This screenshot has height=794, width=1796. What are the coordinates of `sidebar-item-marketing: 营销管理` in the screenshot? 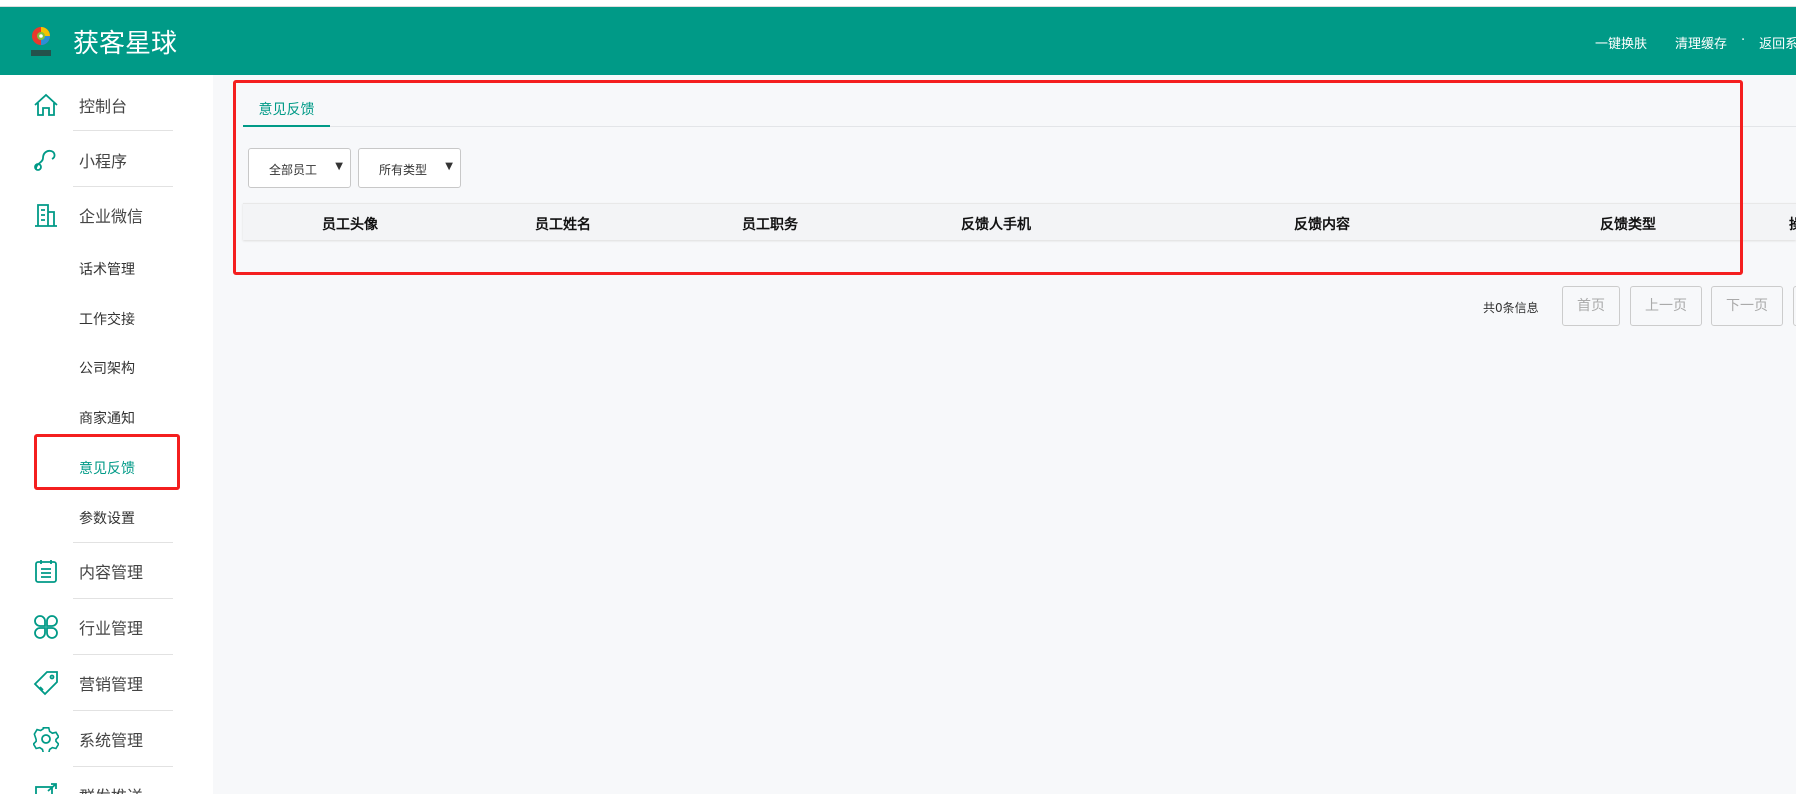 It's located at (106, 683).